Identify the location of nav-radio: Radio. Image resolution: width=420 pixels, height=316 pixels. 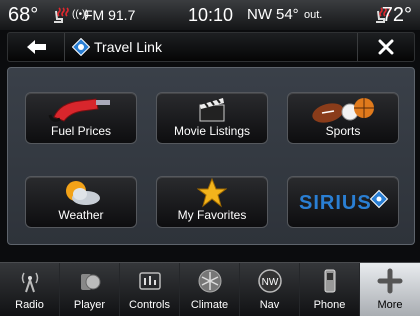
(30, 289).